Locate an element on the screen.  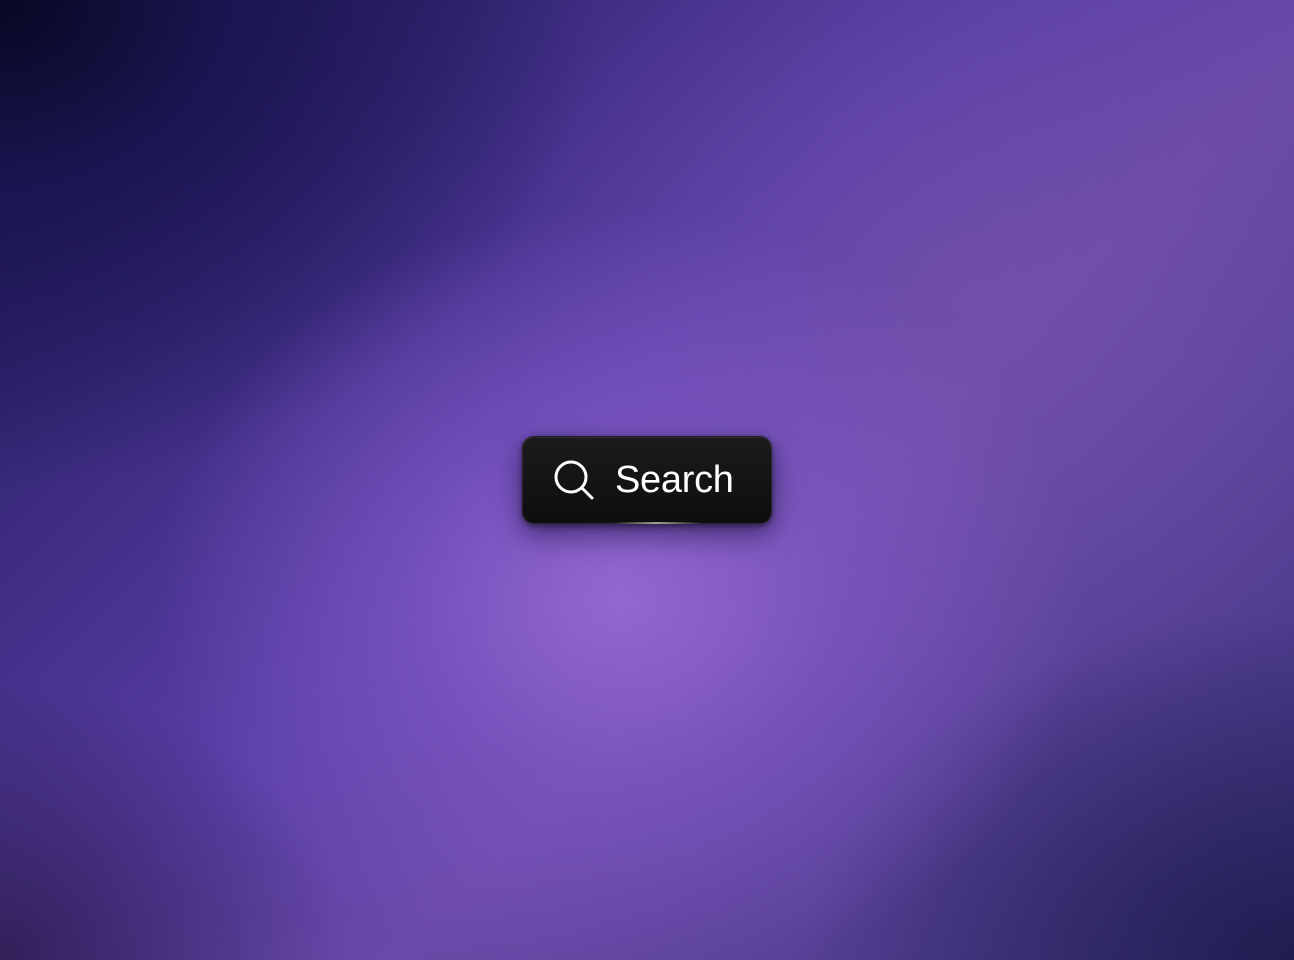
search-button: Search is located at coordinates (647, 480).